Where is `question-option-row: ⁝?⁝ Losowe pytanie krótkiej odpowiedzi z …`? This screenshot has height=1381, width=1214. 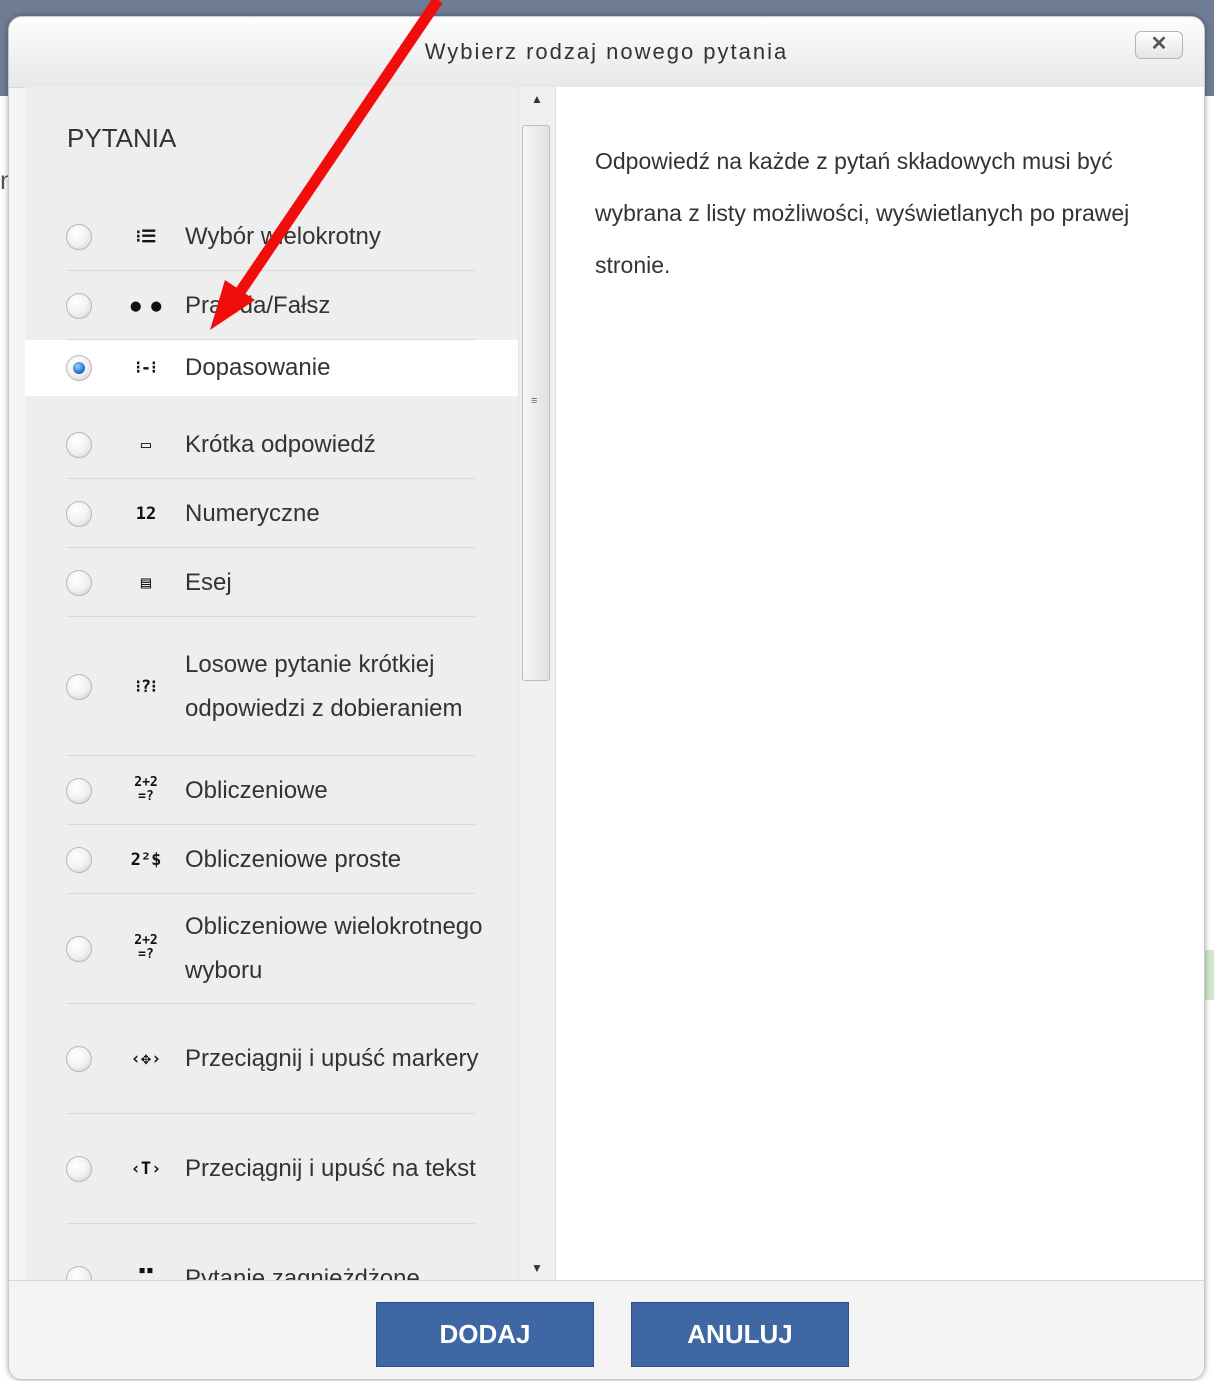
question-option-row: ⁝?⁝ Losowe pytanie krótkiej odpowiedzi z … is located at coordinates (271, 686).